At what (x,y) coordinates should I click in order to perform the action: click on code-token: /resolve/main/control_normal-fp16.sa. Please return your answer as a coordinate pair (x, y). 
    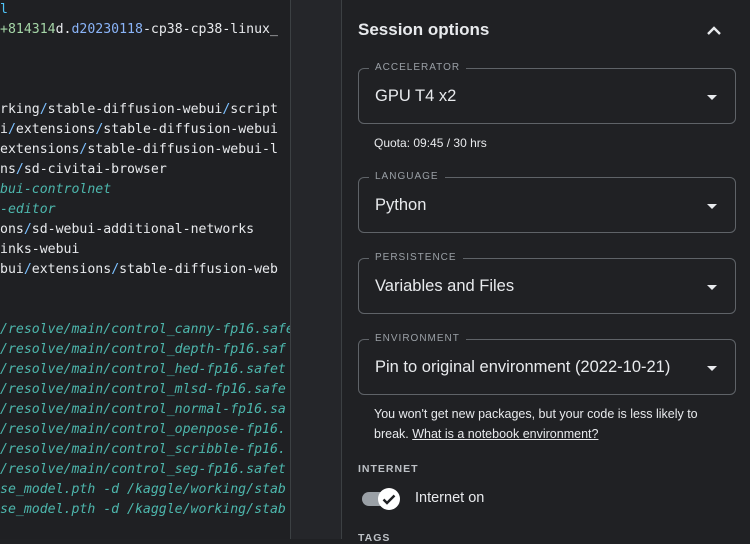
    Looking at the image, I should click on (143, 409).